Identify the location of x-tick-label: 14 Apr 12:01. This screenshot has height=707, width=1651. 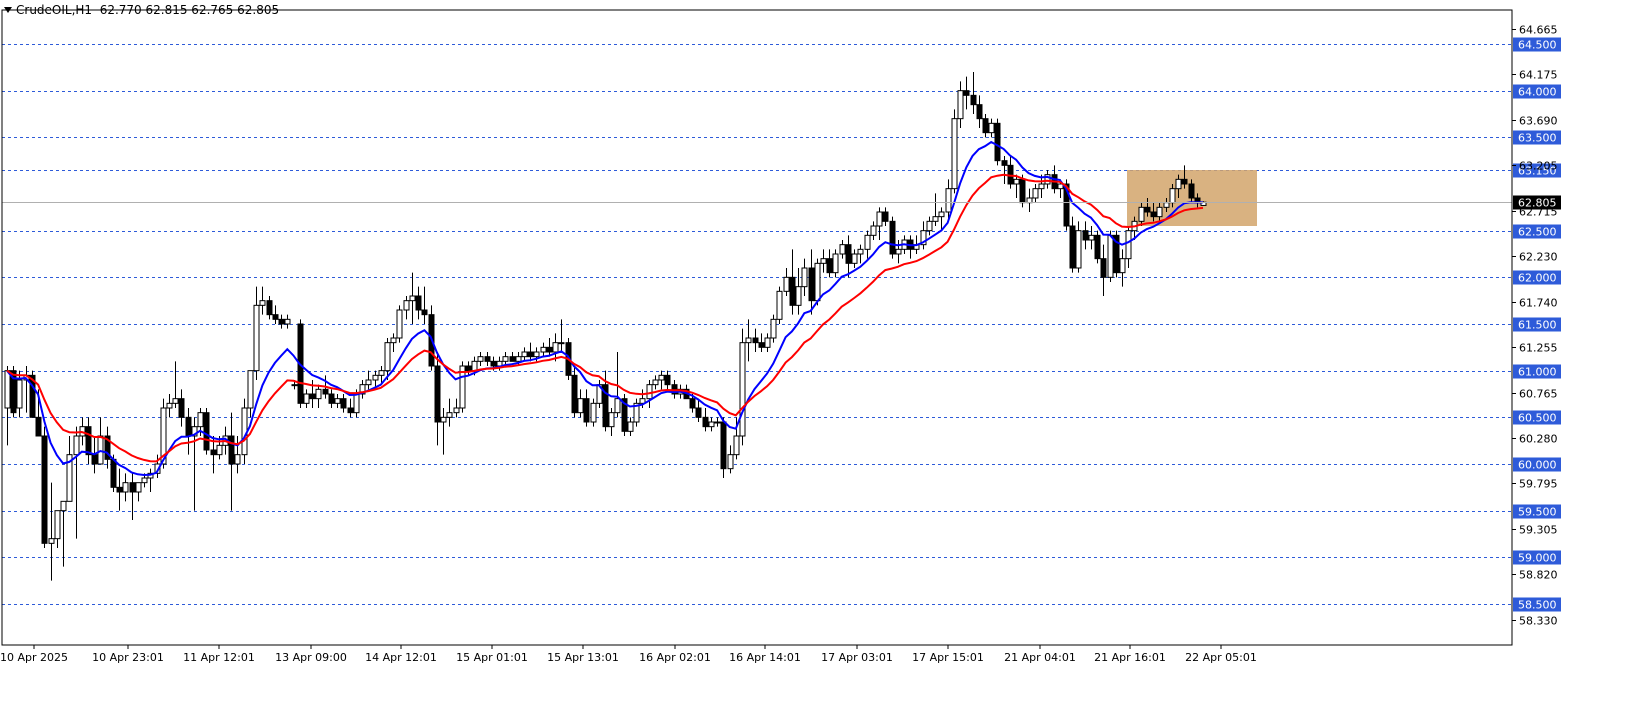
(401, 657).